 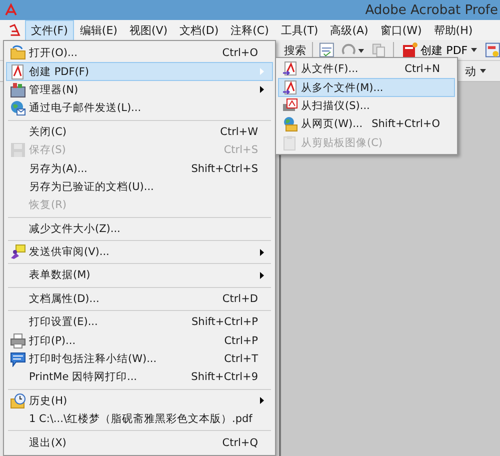 I want to click on menu-item: 创建 PDF(F), so click(x=139, y=71).